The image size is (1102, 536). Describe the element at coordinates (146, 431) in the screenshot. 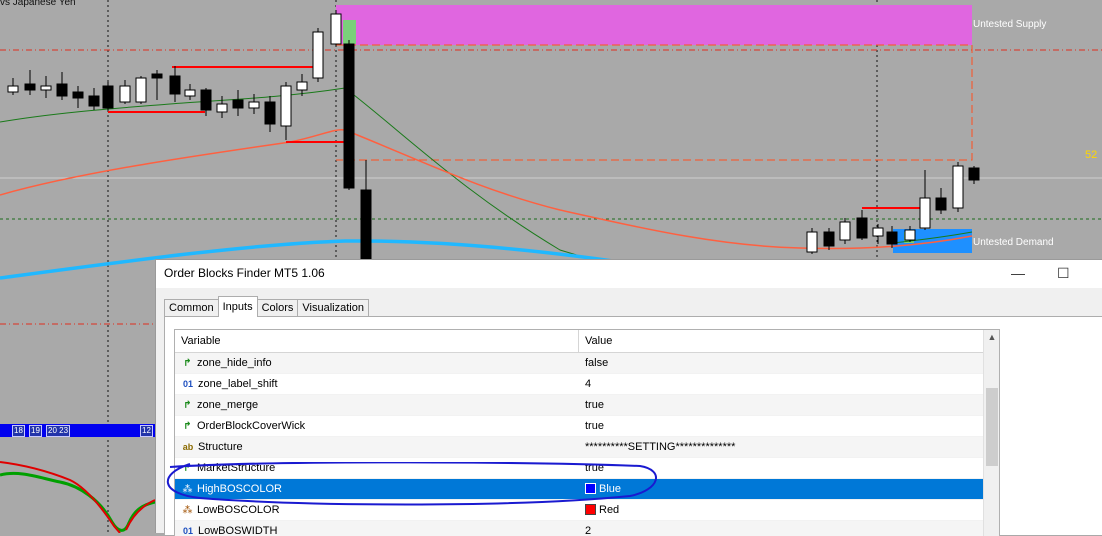

I see `strip-tag: 12` at that location.